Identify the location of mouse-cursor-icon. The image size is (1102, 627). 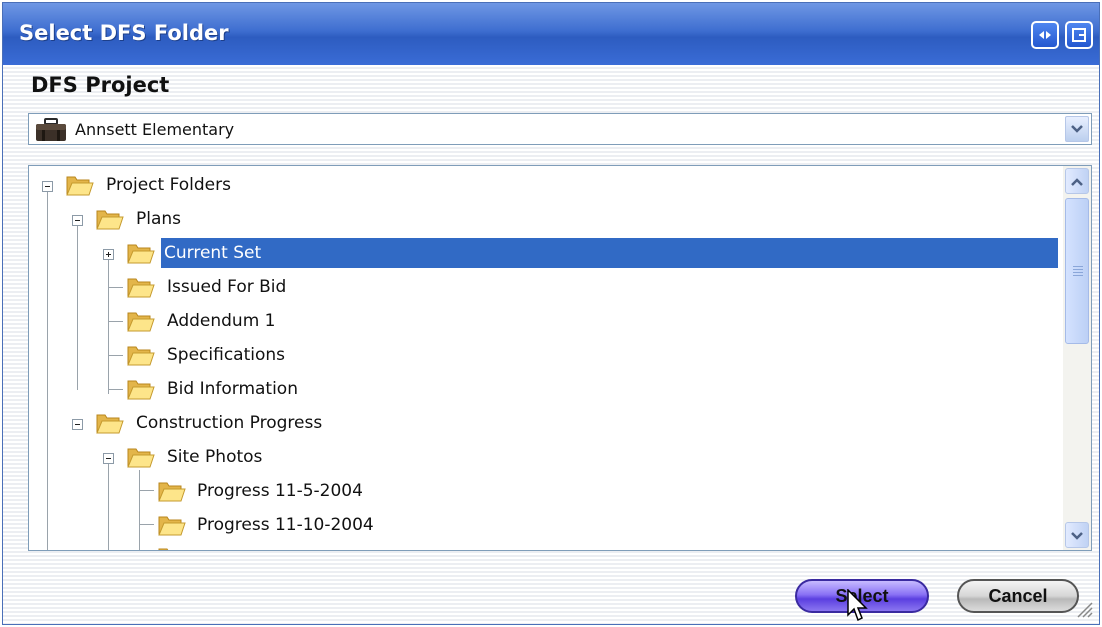
(857, 605).